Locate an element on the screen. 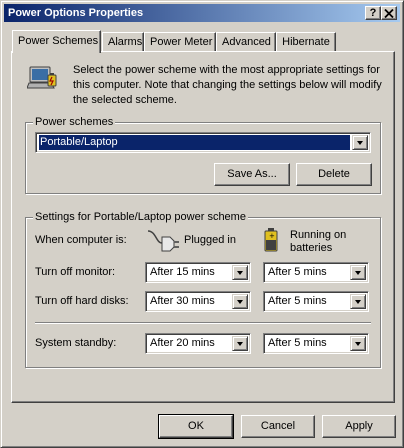 The height and width of the screenshot is (448, 404). power-schemes-group-label: Power schemes is located at coordinates (74, 122).